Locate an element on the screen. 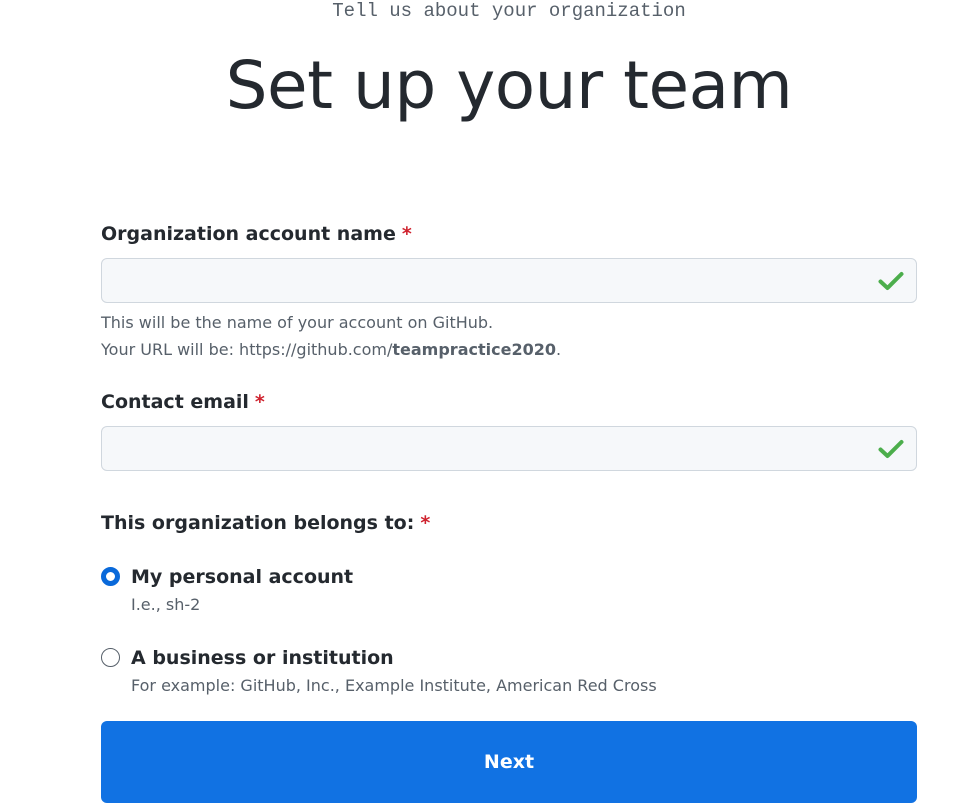  radio-personal-label: My personal account is located at coordinates (242, 577).